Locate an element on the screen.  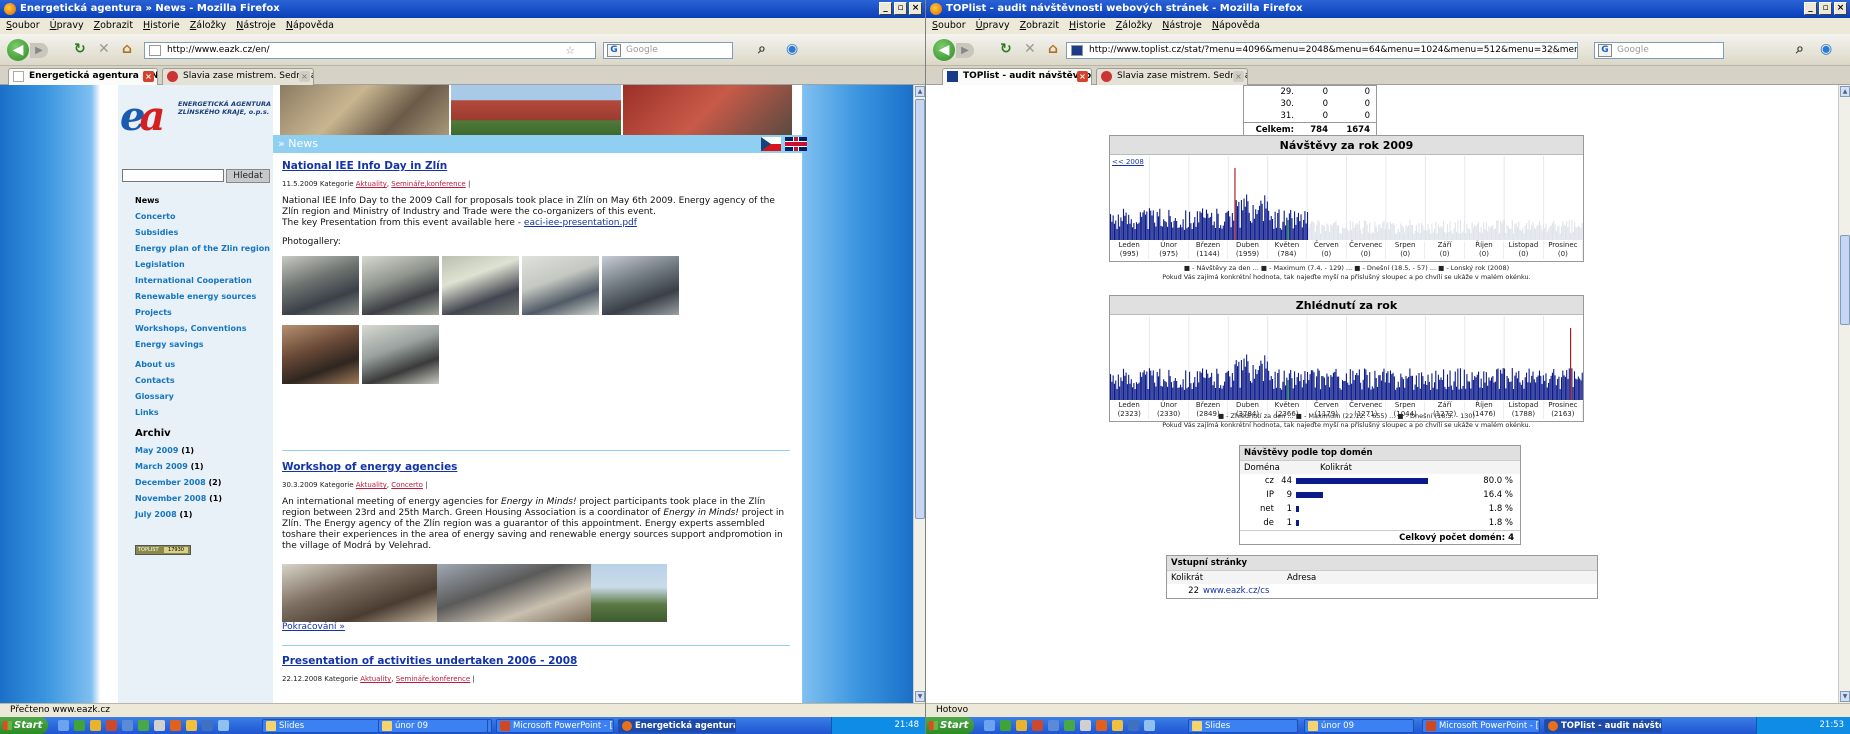
category-link: Concerto is located at coordinates (407, 485).